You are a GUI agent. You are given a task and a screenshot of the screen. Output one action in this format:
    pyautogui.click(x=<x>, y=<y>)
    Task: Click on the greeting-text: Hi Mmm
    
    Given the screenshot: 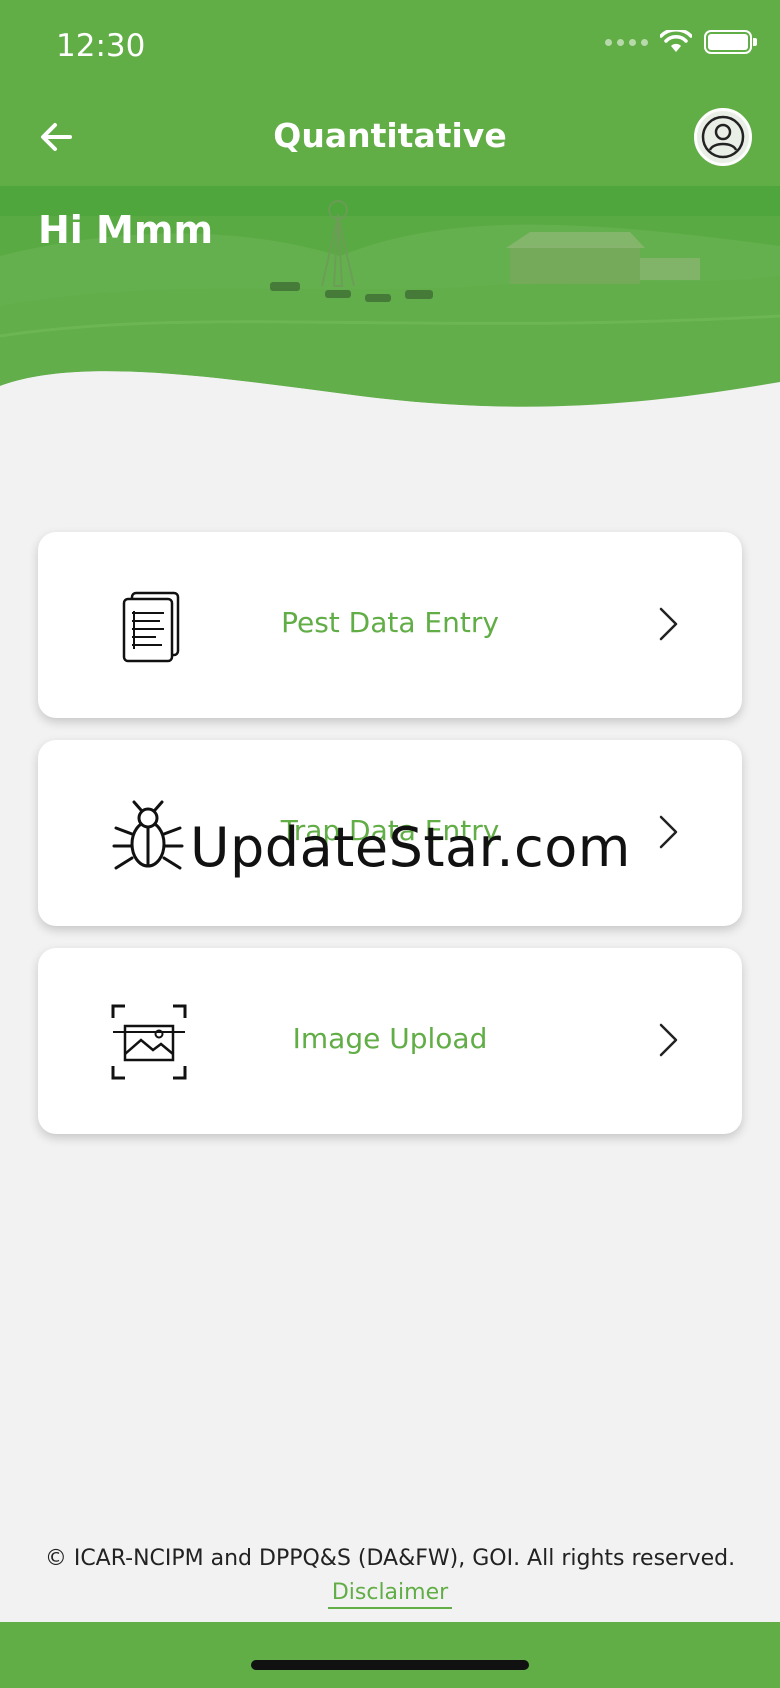 What is the action you would take?
    pyautogui.click(x=126, y=230)
    